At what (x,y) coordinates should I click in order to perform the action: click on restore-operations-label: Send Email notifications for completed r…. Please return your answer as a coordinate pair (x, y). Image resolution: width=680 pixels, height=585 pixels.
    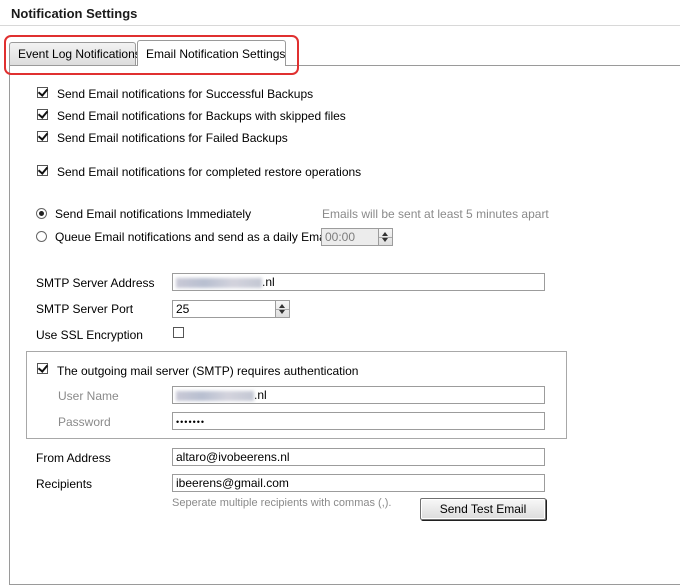
    Looking at the image, I should click on (209, 172).